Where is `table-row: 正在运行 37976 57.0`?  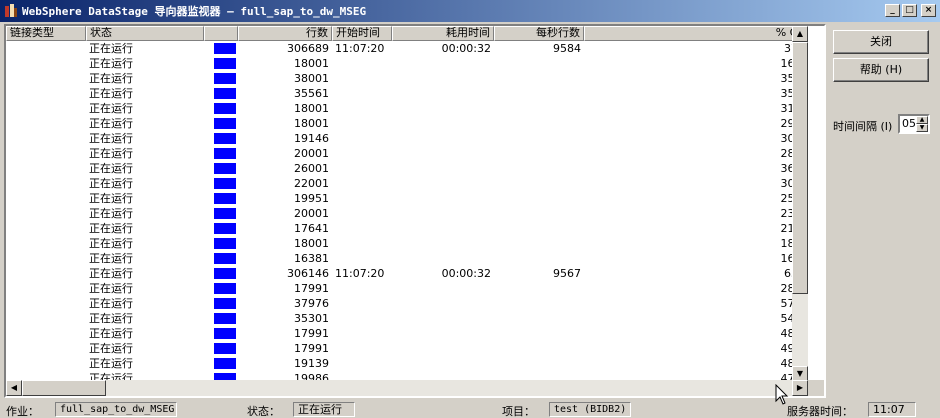
table-row: 正在运行 37976 57.0 is located at coordinates (407, 303).